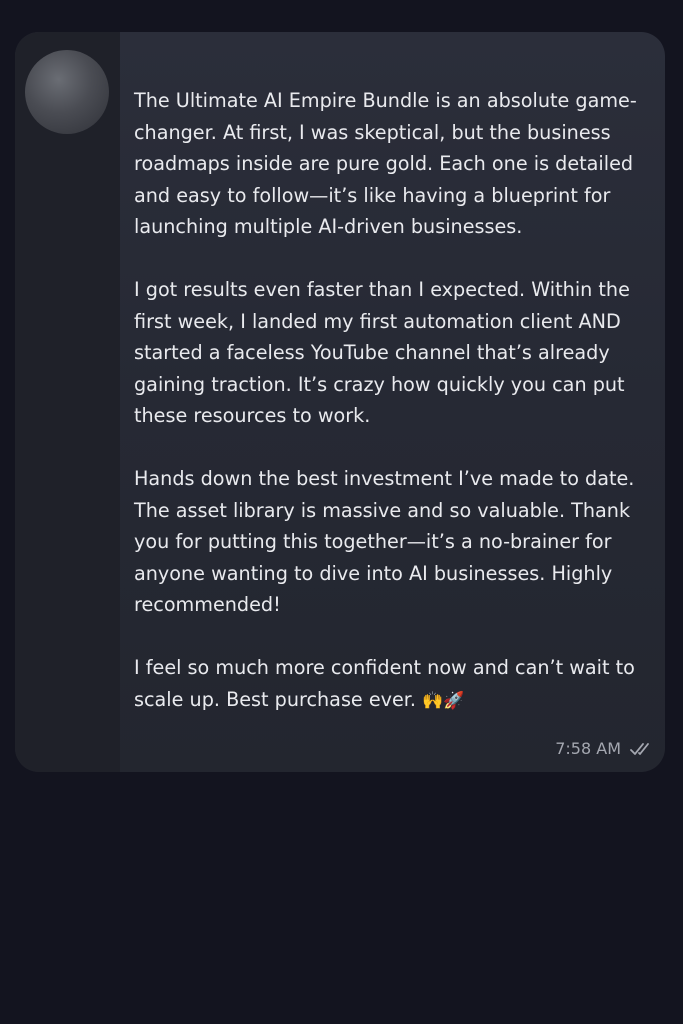  What do you see at coordinates (443, 700) in the screenshot?
I see `raising-hands-rocket-emoji: 🙌🚀` at bounding box center [443, 700].